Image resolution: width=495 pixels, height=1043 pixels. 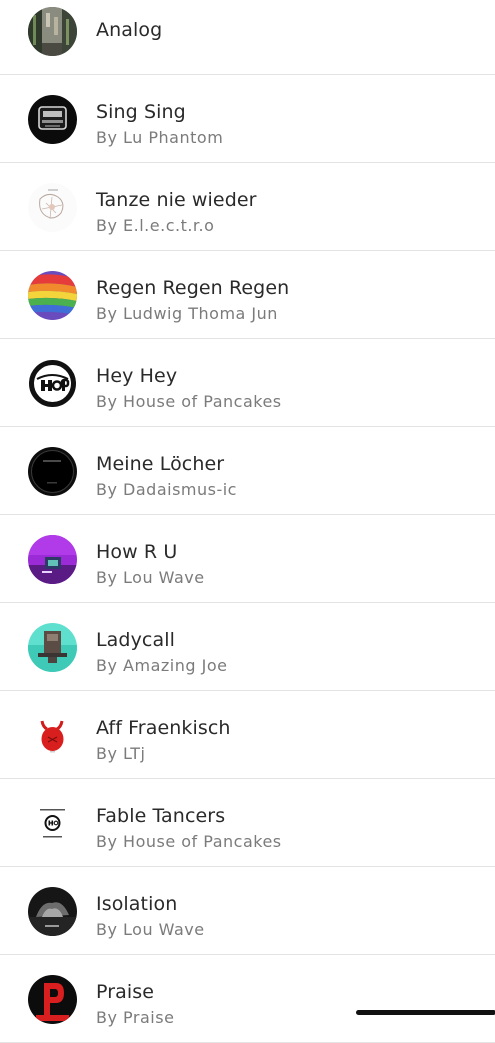 What do you see at coordinates (52, 559) in the screenshot?
I see `purple-cover-icon` at bounding box center [52, 559].